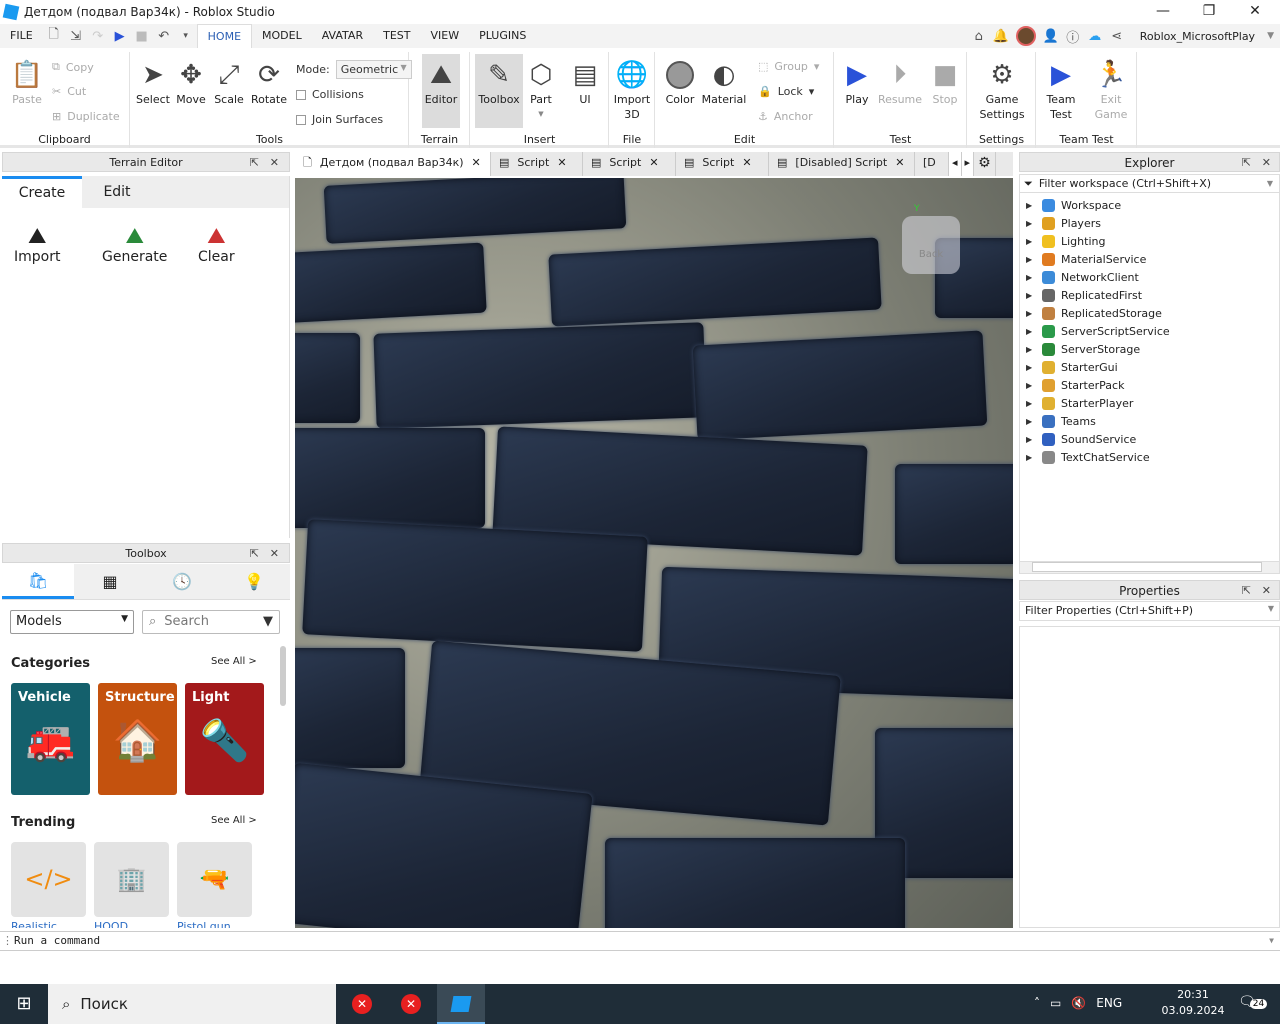 The image size is (1280, 1024). Describe the element at coordinates (224, 739) in the screenshot. I see `category-light: Light 🔦` at that location.